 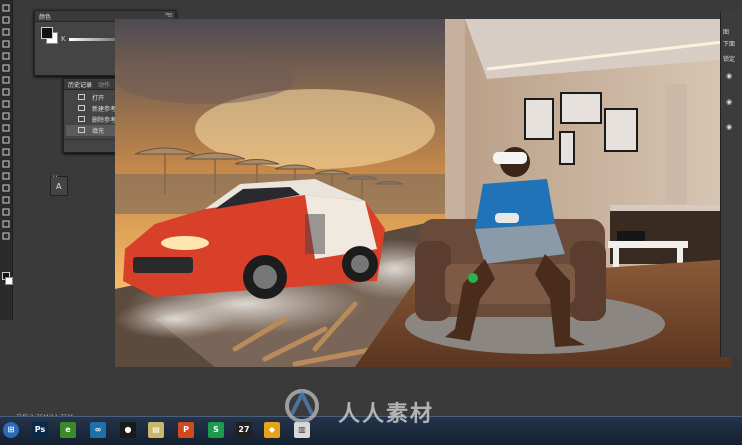 What do you see at coordinates (6, 20) in the screenshot?
I see `marquee-icon` at bounding box center [6, 20].